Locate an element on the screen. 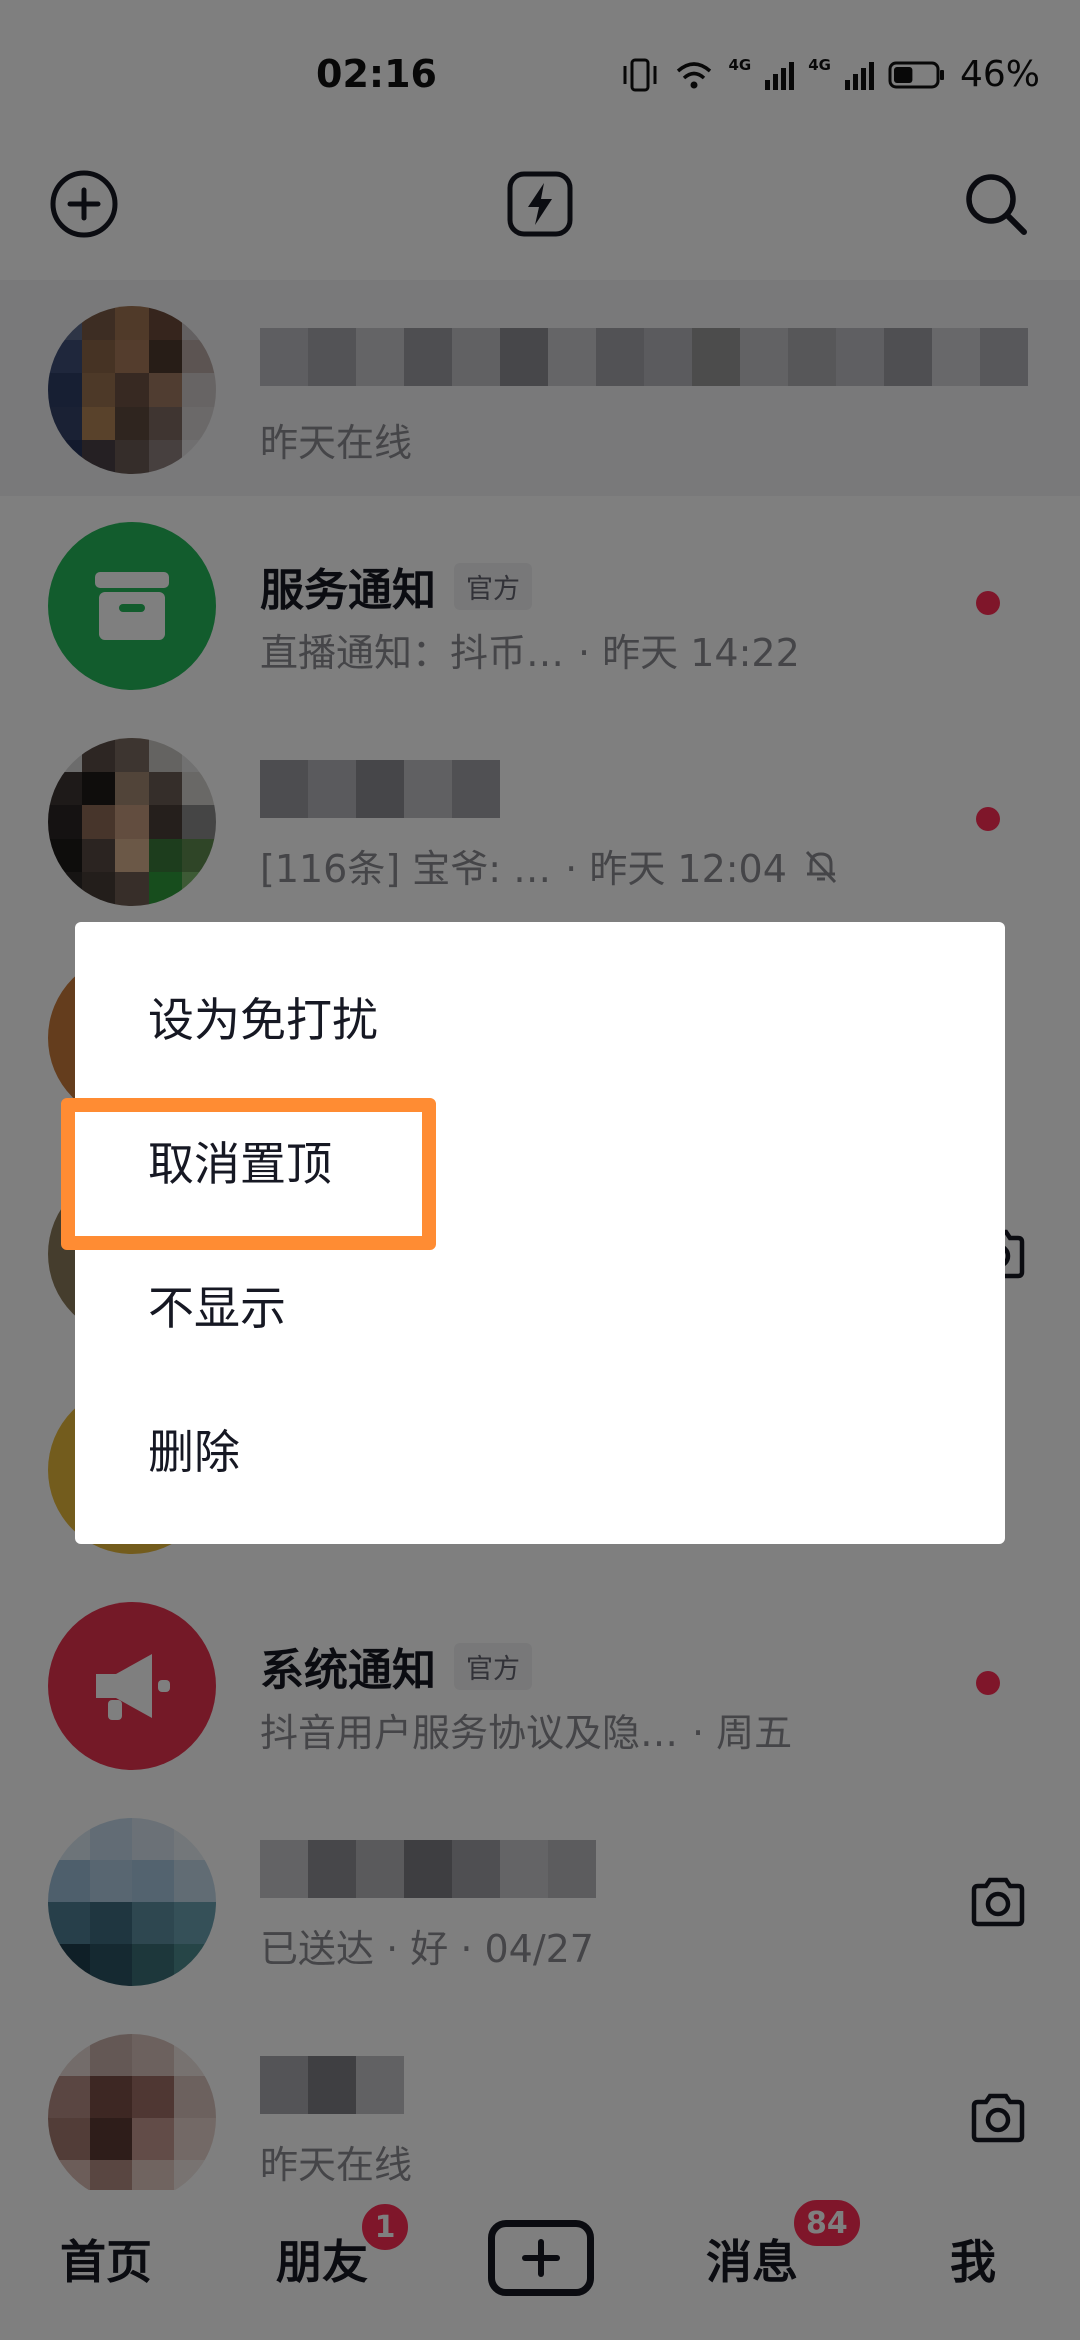 Image resolution: width=1080 pixels, height=2340 pixels. menu-item-mute: 设为免打扰 is located at coordinates (540, 1017).